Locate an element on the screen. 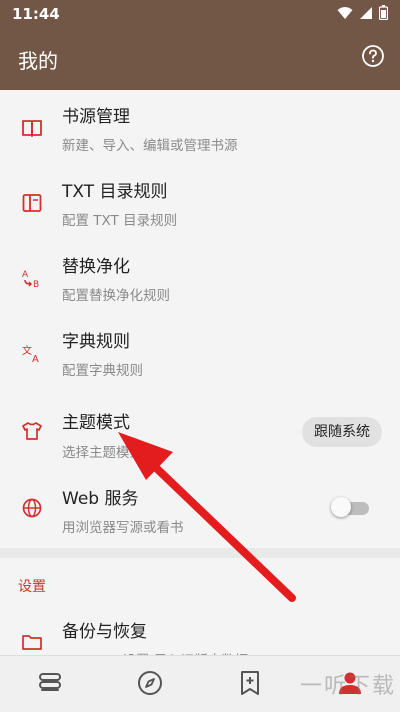  status-time: 11:44 is located at coordinates (36, 14).